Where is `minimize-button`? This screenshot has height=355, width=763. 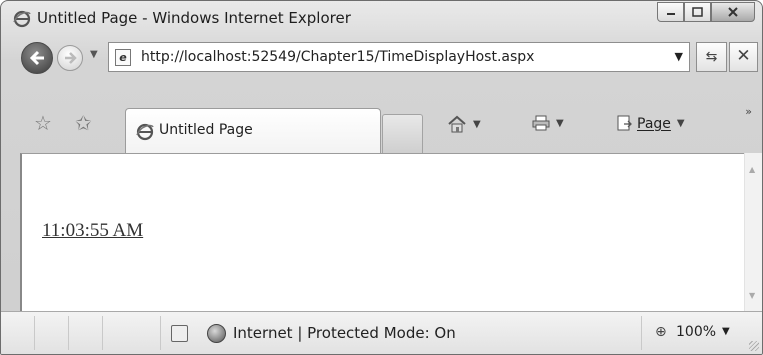
minimize-button is located at coordinates (670, 12).